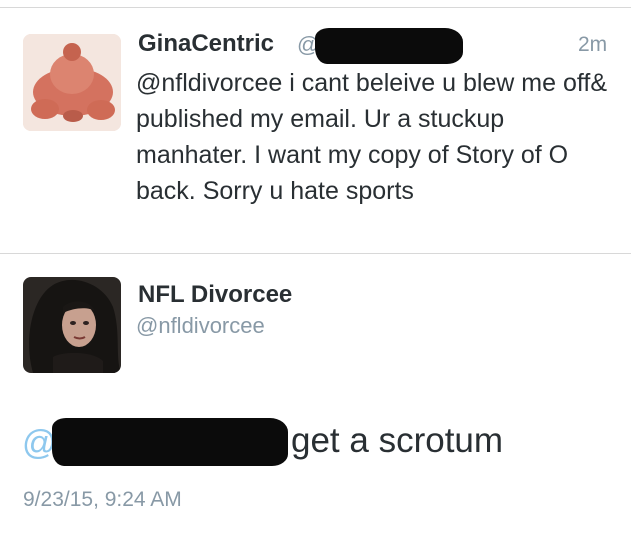 The image size is (631, 533). Describe the element at coordinates (397, 440) in the screenshot. I see `tweet-text: get a scrotum` at that location.